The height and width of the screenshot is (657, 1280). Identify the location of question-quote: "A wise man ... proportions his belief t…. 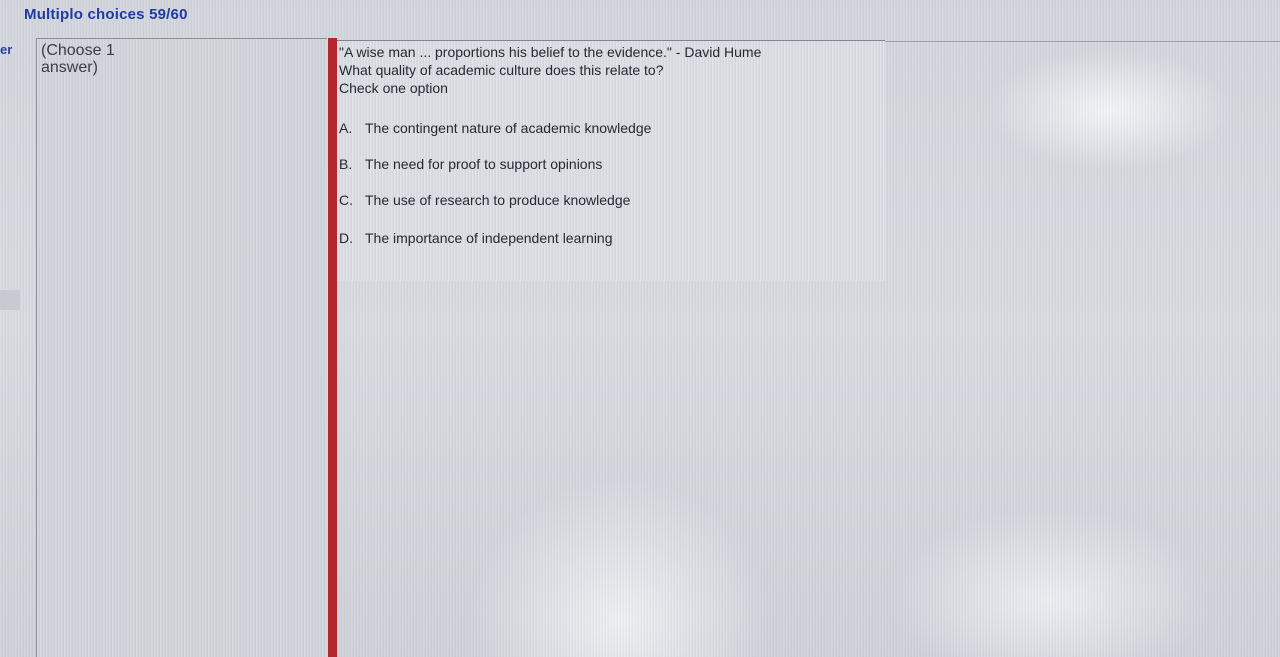
(550, 52).